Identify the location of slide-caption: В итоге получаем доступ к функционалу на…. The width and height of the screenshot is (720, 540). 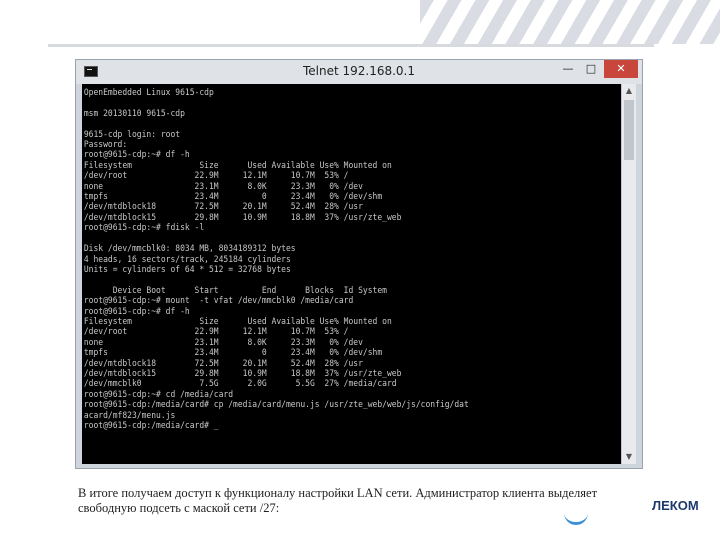
(358, 501).